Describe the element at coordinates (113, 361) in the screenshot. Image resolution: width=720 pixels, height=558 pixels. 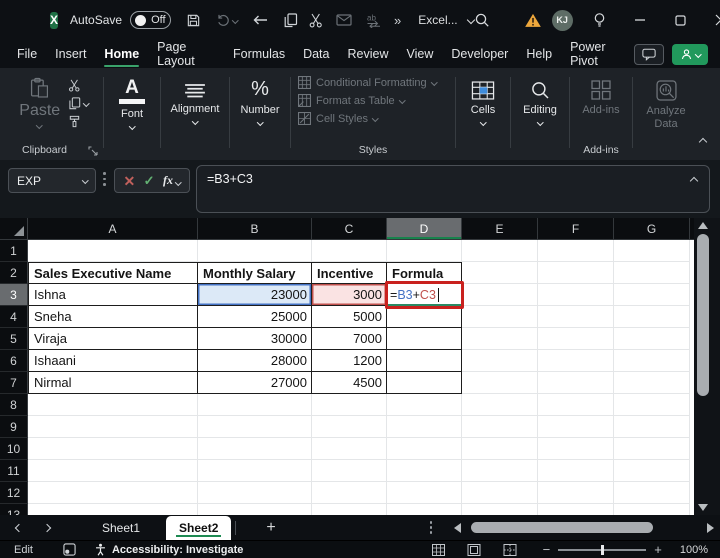
I see `cell-a6: Ishaani` at that location.